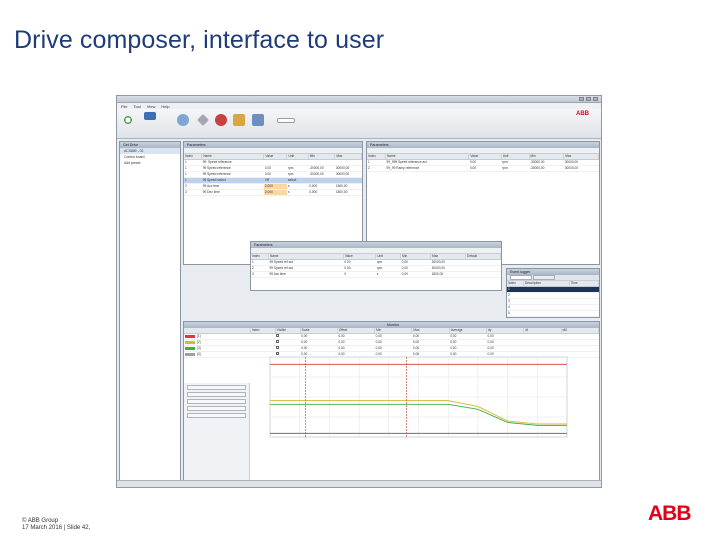 This screenshot has width=720, height=540. Describe the element at coordinates (193, 192) in the screenshot. I see `parameters-left-cell-index: 3` at that location.